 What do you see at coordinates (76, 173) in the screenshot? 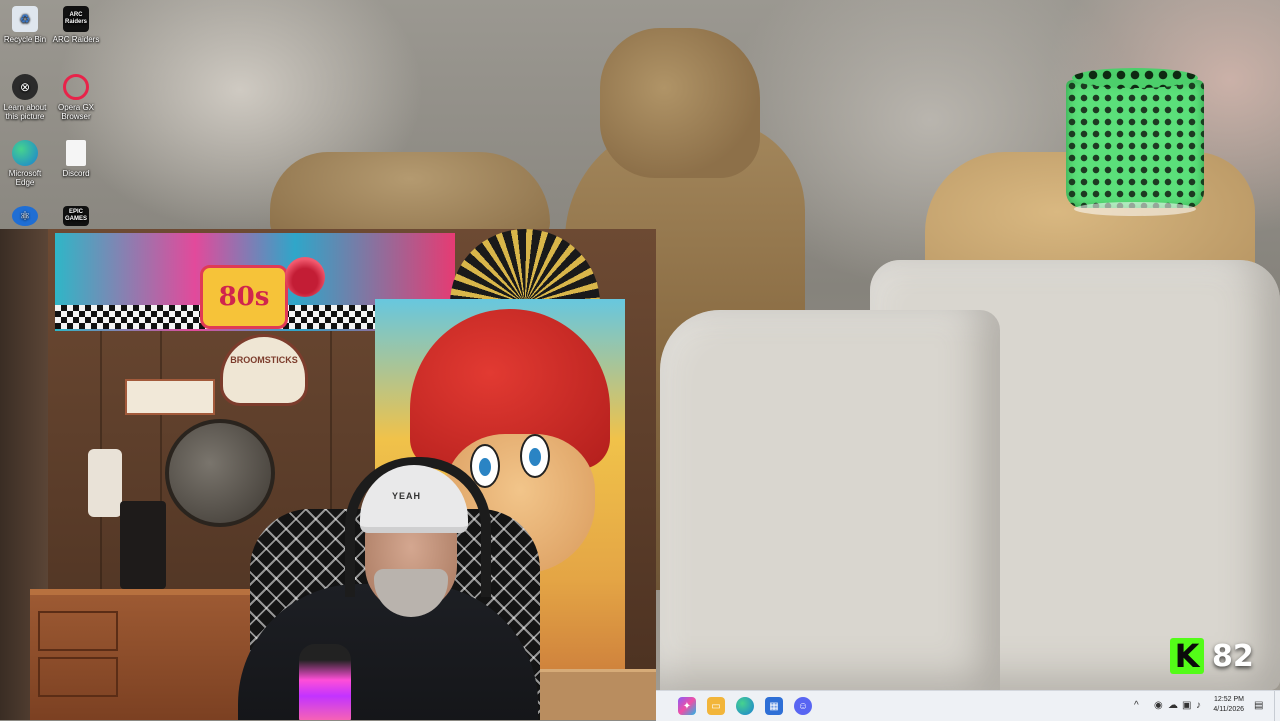
I see `desktop-icon-label: Discord` at bounding box center [76, 173].